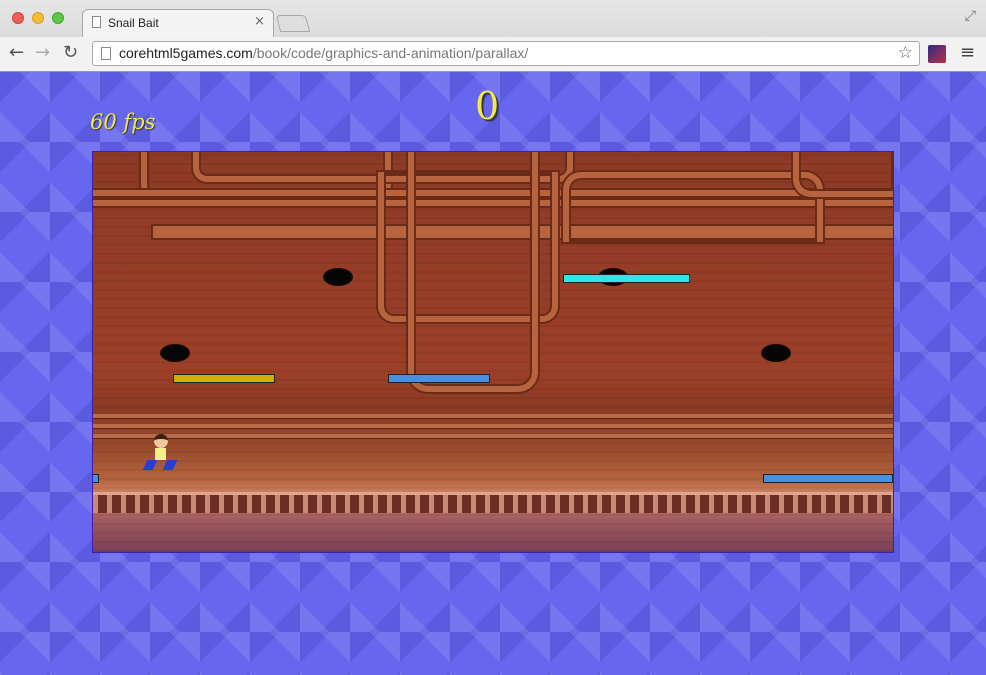 The width and height of the screenshot is (986, 675). What do you see at coordinates (259, 22) in the screenshot?
I see `tab-close-icon: ×` at bounding box center [259, 22].